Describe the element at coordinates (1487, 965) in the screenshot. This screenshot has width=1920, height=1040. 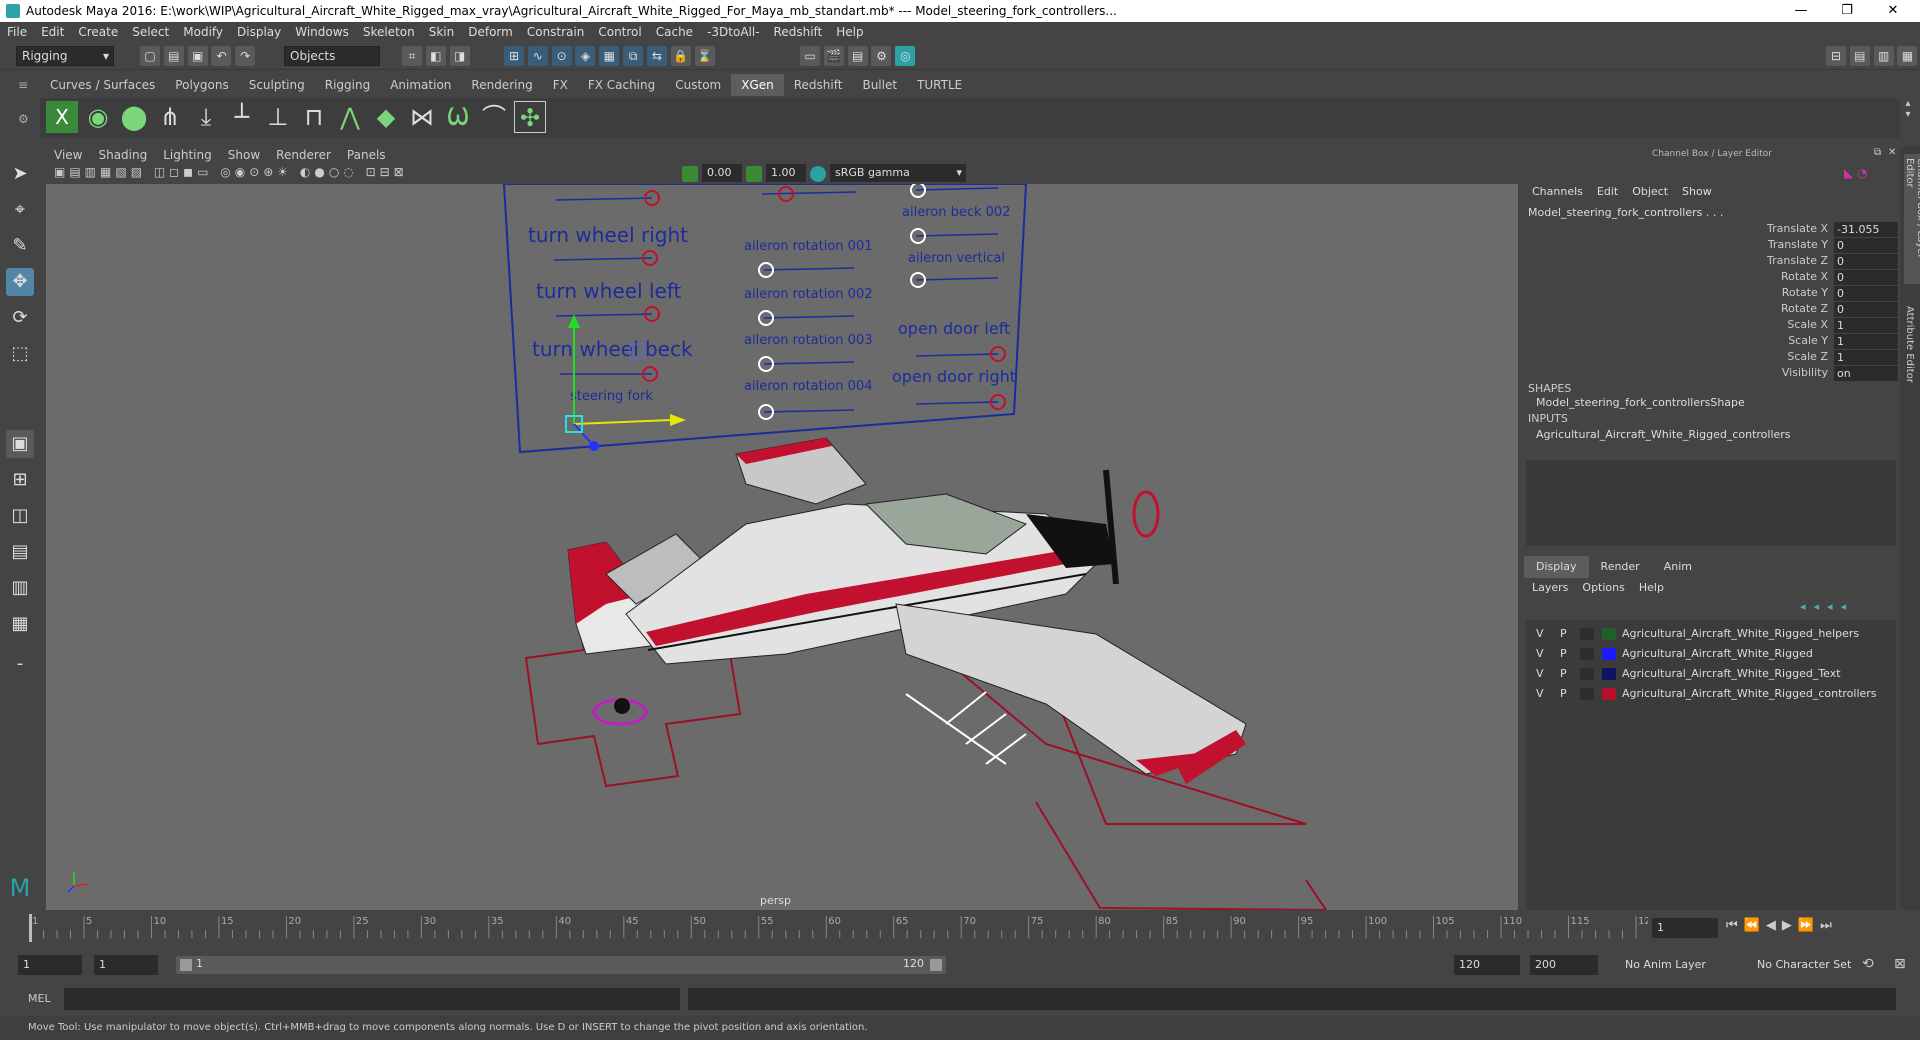
I see `playback-end-field: 120` at that location.